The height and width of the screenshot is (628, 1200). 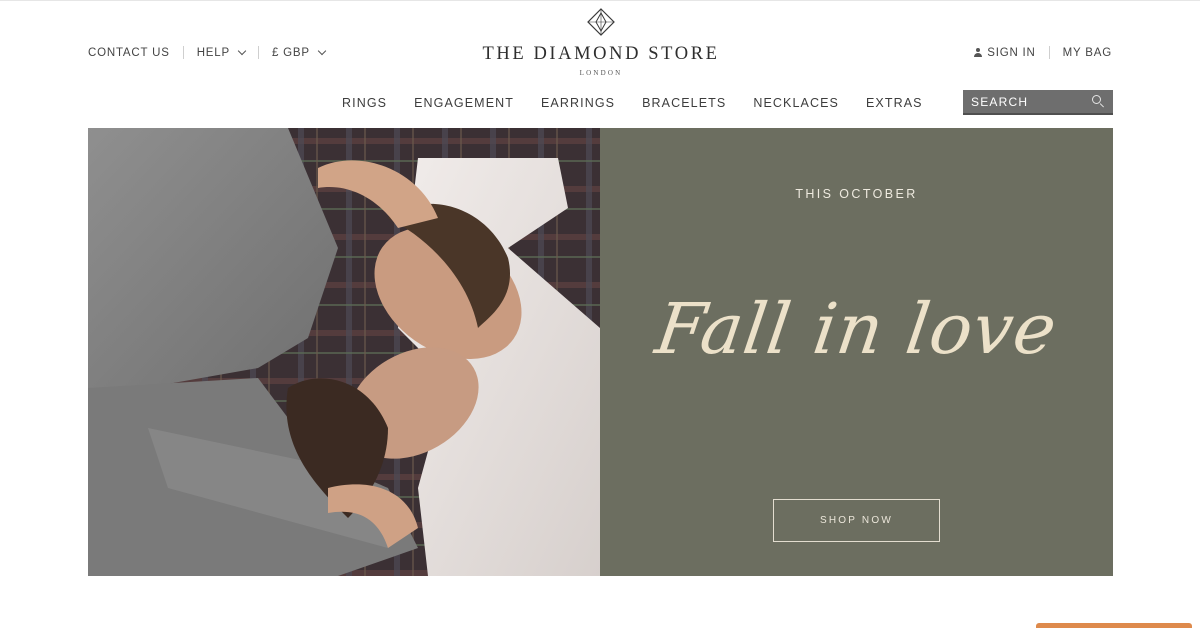 What do you see at coordinates (601, 22) in the screenshot?
I see `diamond-logo-icon` at bounding box center [601, 22].